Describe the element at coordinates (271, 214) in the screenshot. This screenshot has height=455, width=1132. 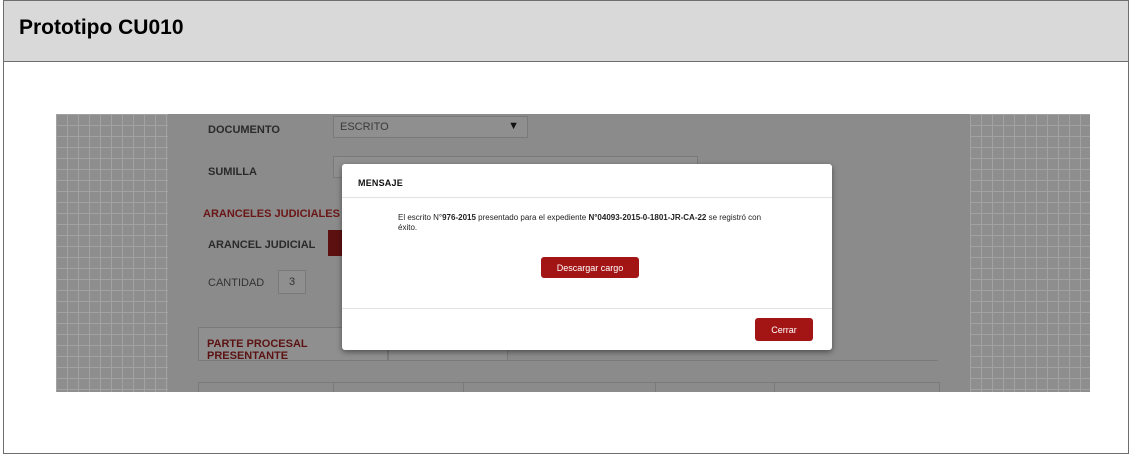
I see `aranceles-heading: ARANCELES JUDICIALES` at that location.